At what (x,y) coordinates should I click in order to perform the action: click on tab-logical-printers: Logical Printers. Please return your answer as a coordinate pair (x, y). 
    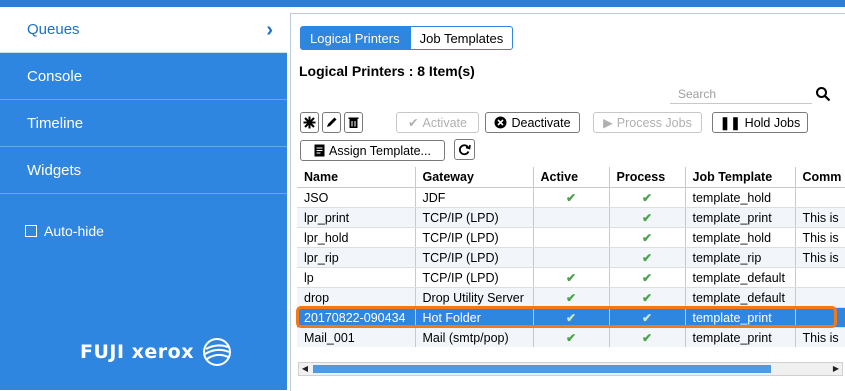
    Looking at the image, I should click on (355, 38).